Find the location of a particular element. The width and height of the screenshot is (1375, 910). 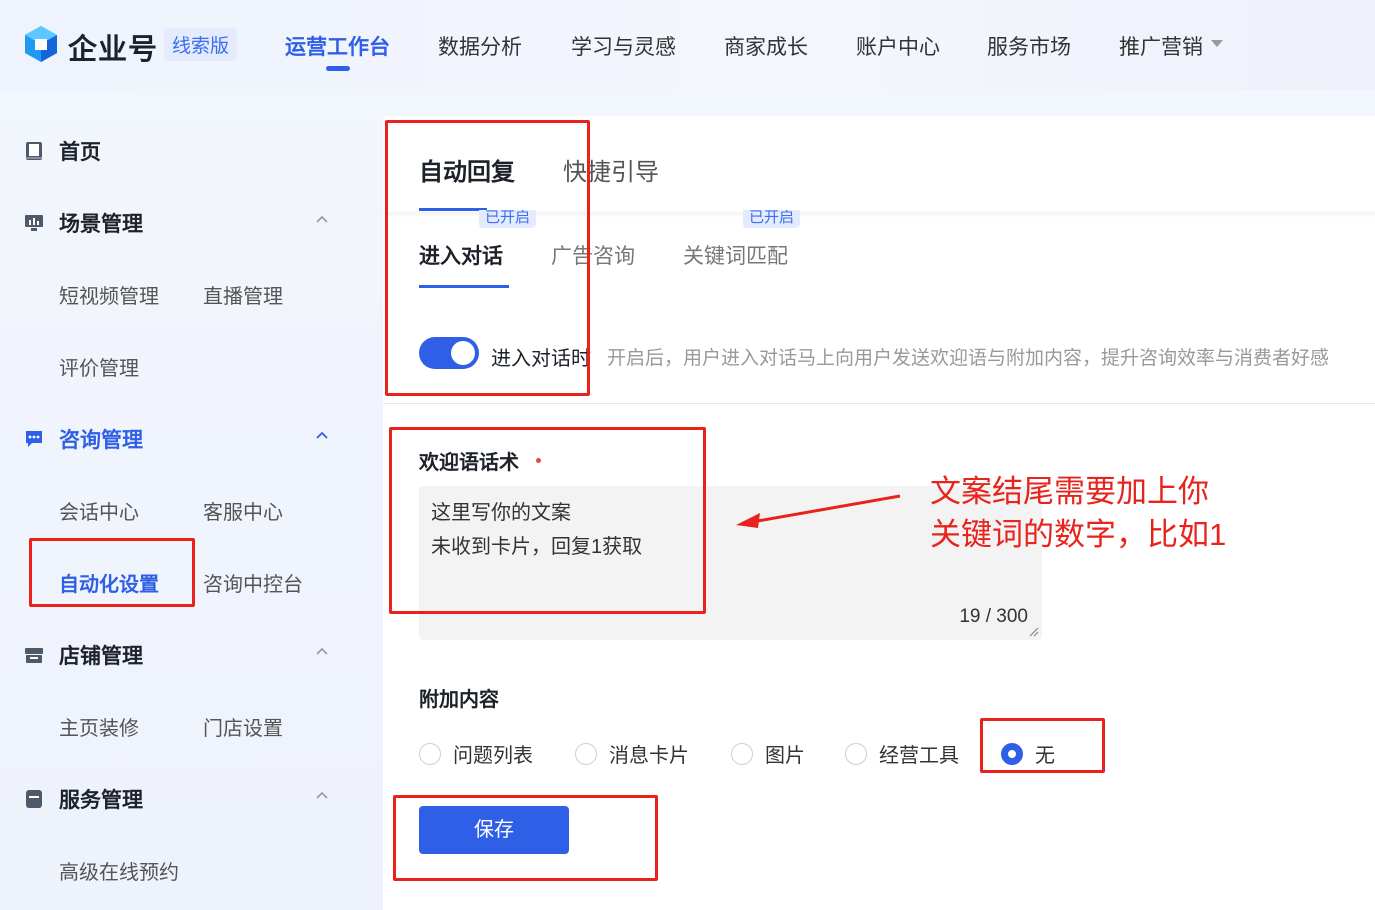

toggle-description: 开启后，用户进入对话马上向用户发送欢迎语与附加内容，提升咨询效率与消费者好感 is located at coordinates (968, 358).